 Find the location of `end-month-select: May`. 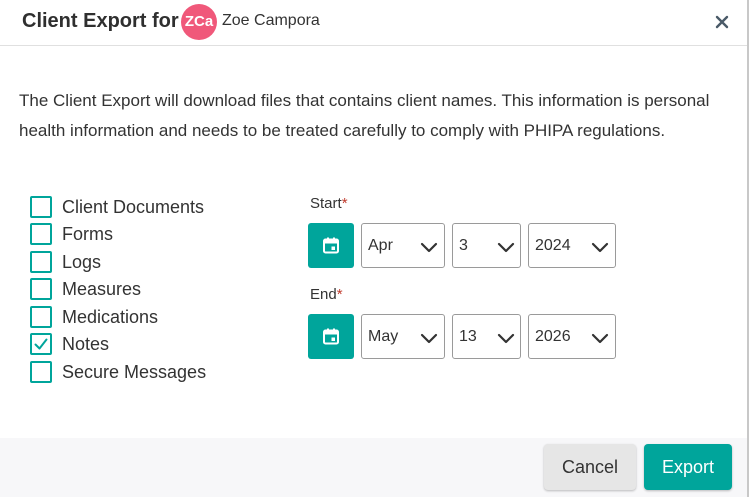

end-month-select: May is located at coordinates (403, 336).